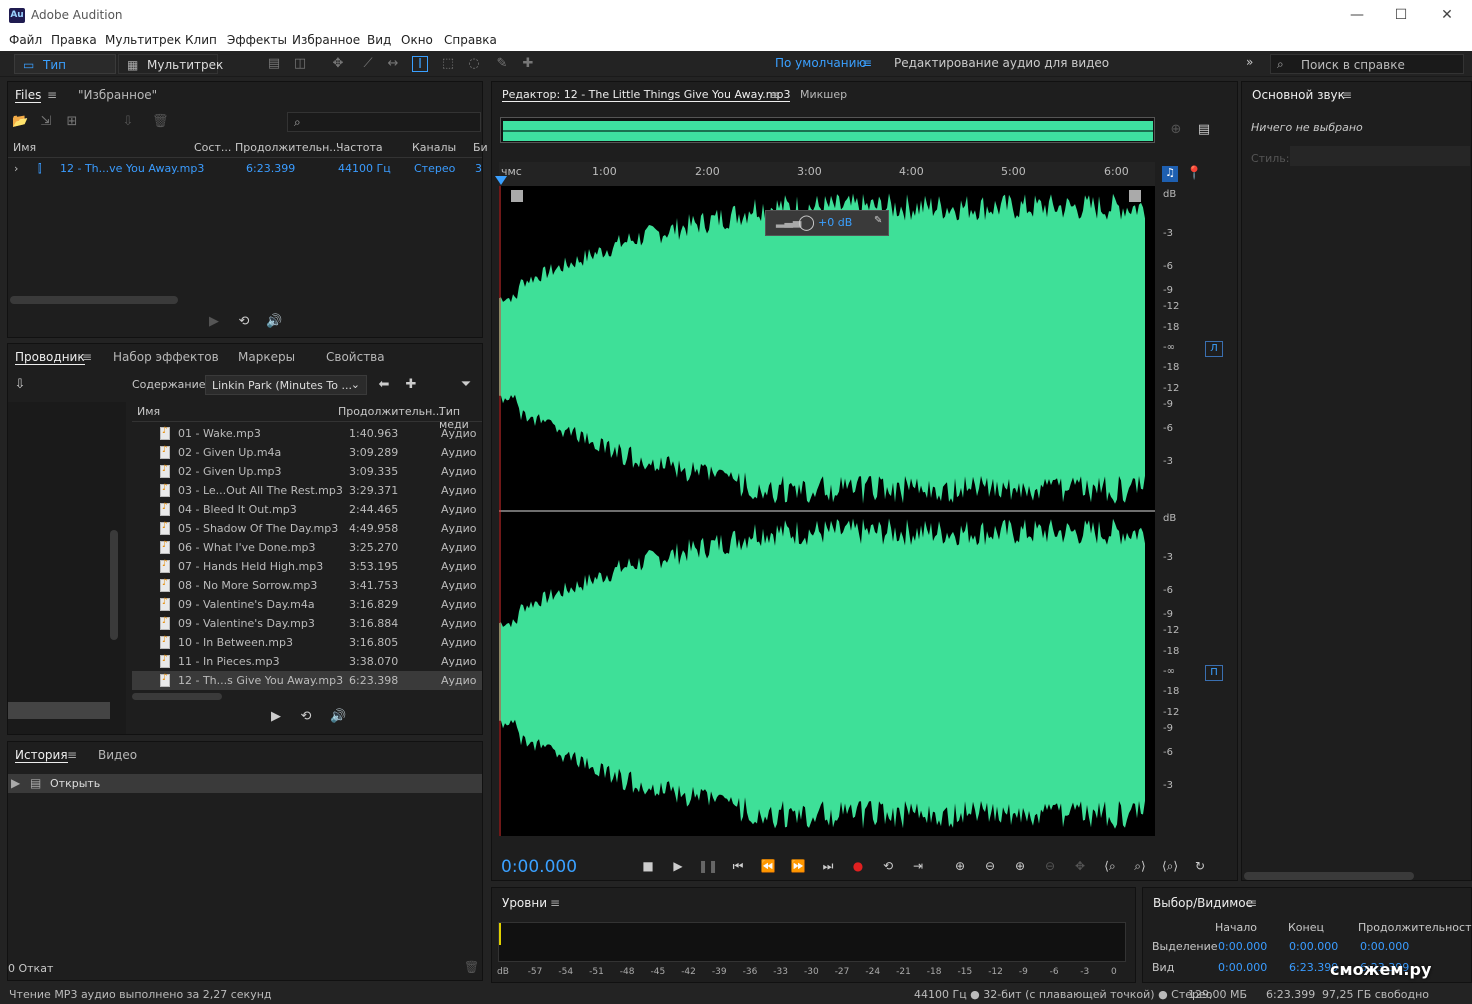  Describe the element at coordinates (257, 40) in the screenshot. I see `menu-effects: Эффекты` at that location.